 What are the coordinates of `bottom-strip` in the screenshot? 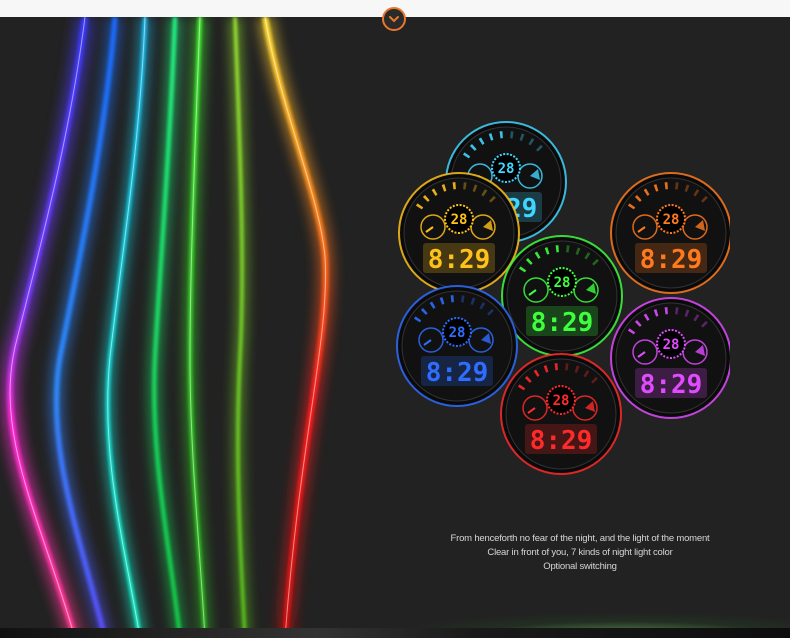 It's located at (395, 633).